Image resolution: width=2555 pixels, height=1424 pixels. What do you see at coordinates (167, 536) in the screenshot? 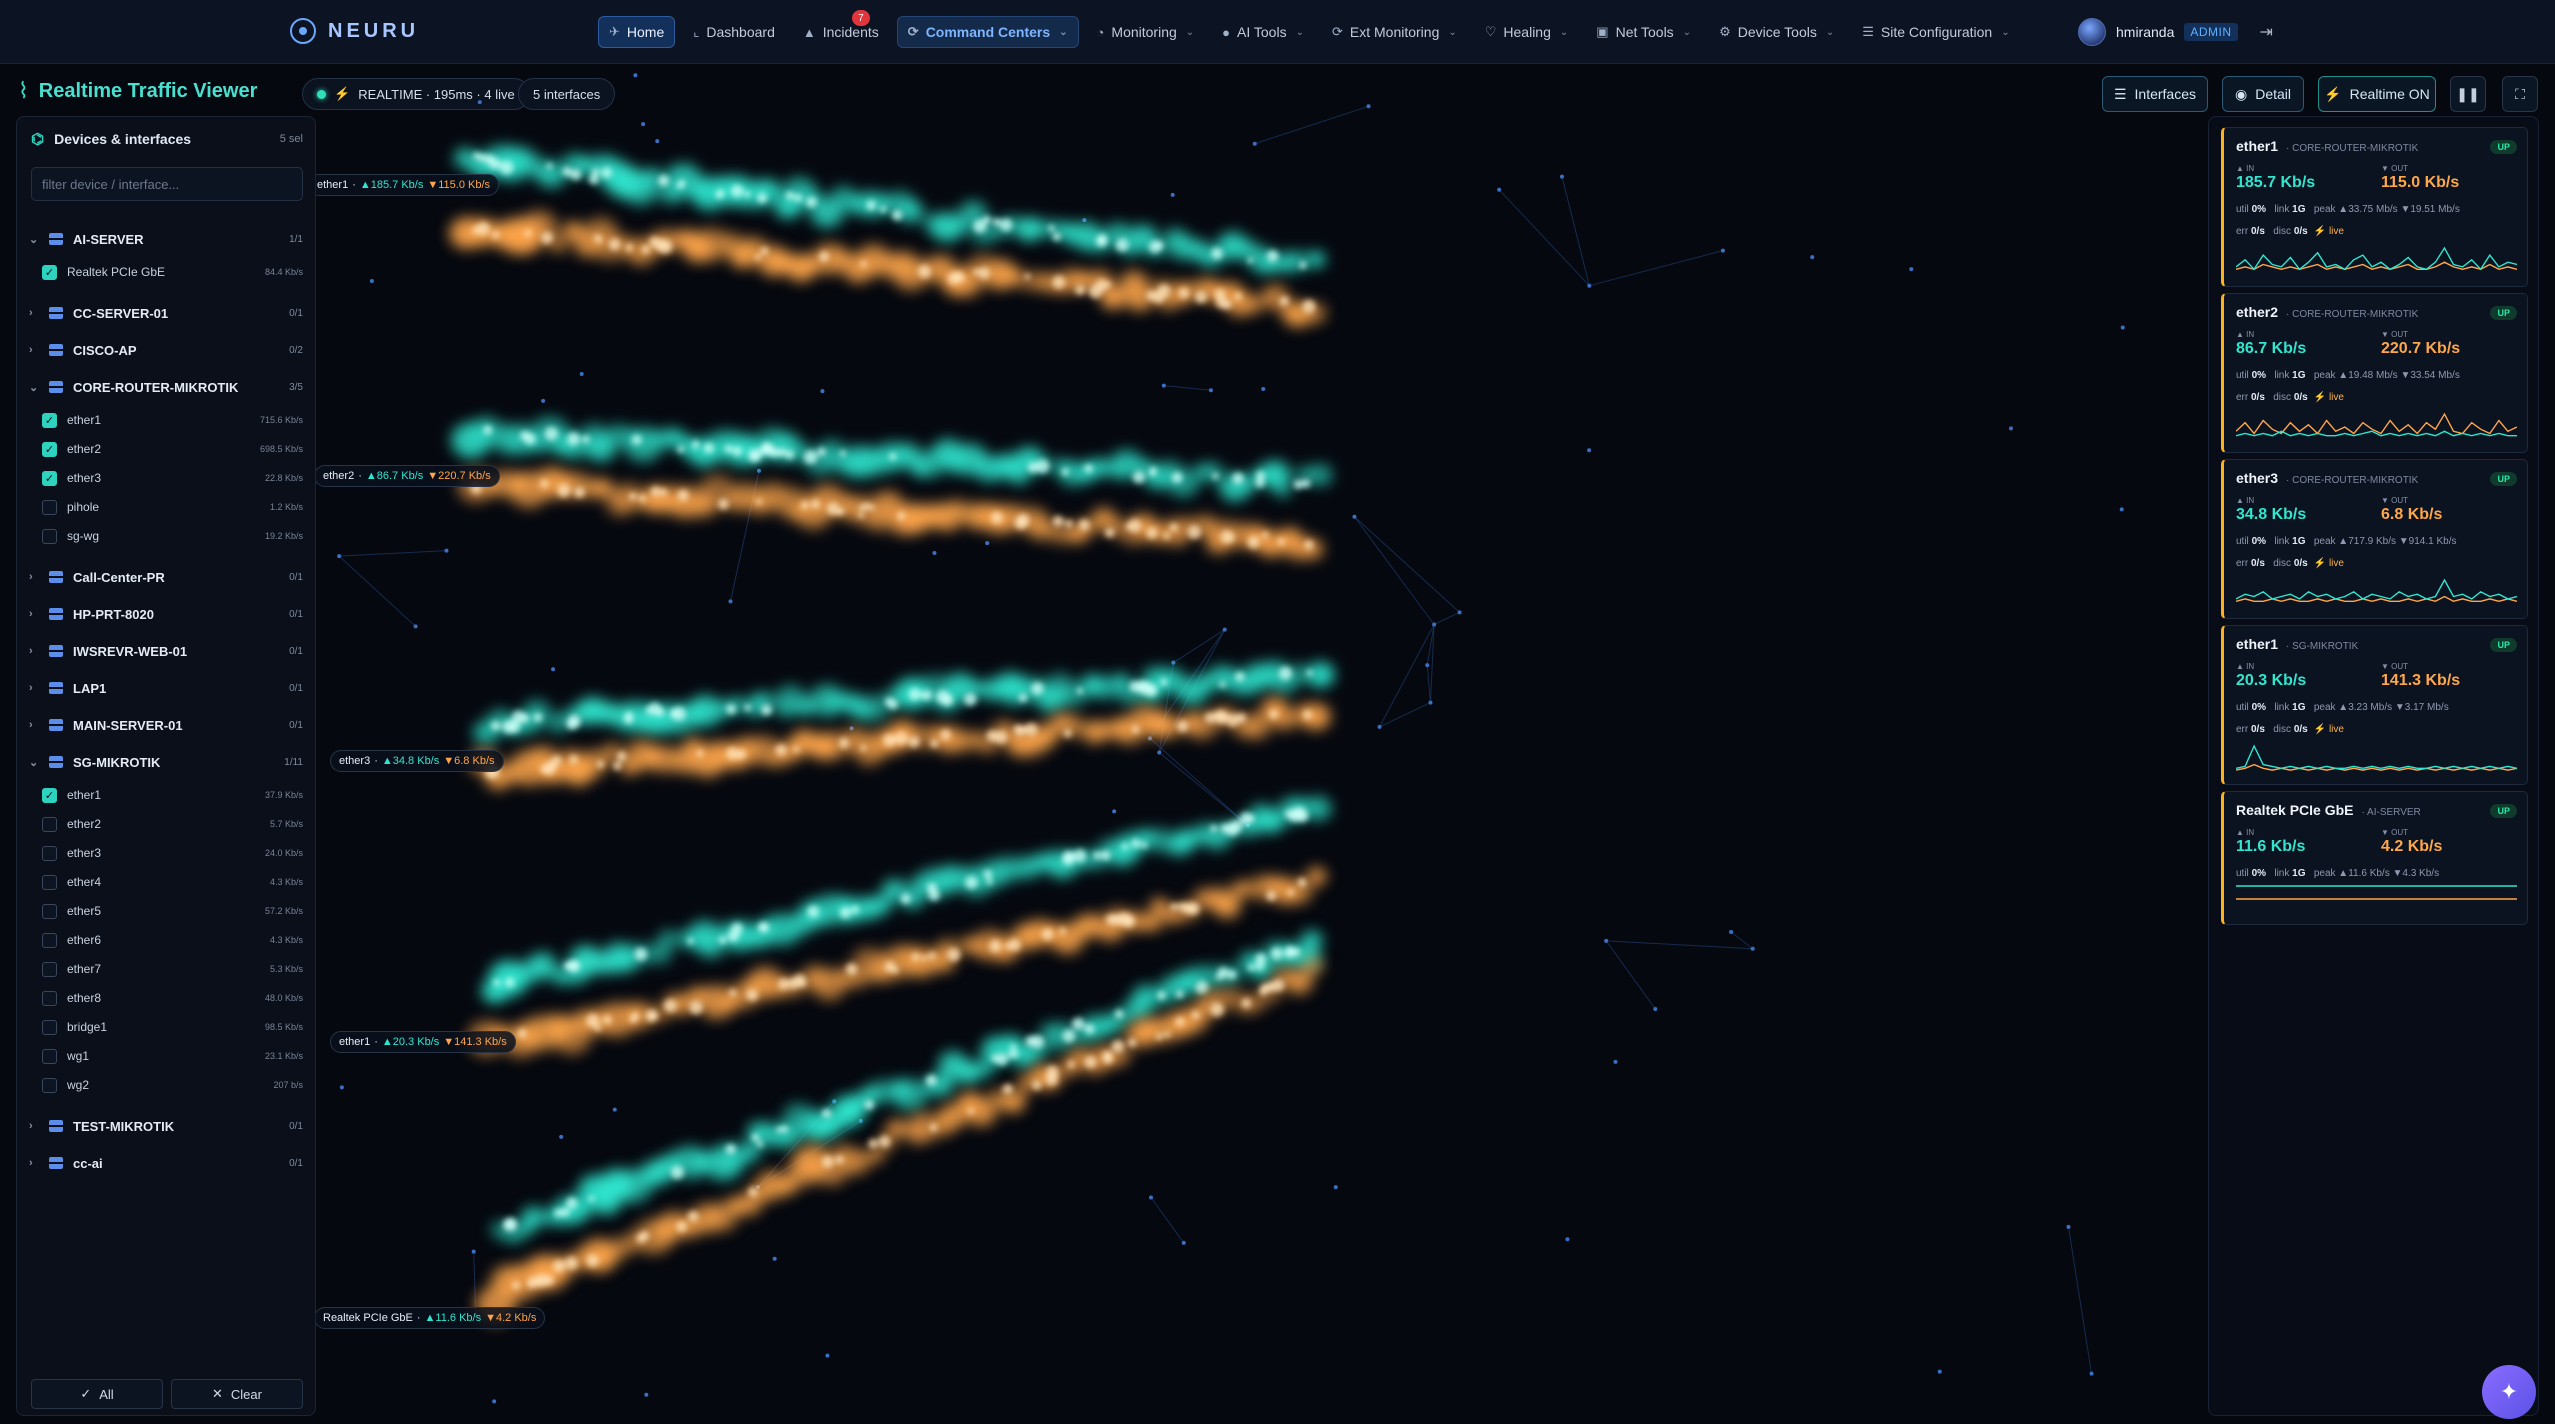
I see `interface-row: sg-wg 19.2 Kb/s` at bounding box center [167, 536].